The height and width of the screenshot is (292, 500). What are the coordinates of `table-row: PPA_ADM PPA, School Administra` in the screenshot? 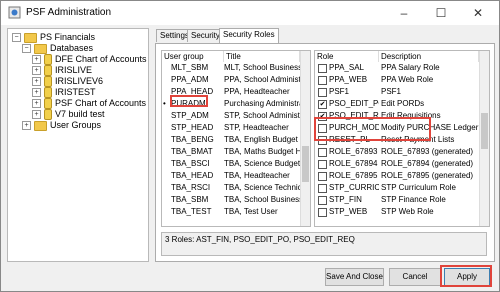 It's located at (231, 80).